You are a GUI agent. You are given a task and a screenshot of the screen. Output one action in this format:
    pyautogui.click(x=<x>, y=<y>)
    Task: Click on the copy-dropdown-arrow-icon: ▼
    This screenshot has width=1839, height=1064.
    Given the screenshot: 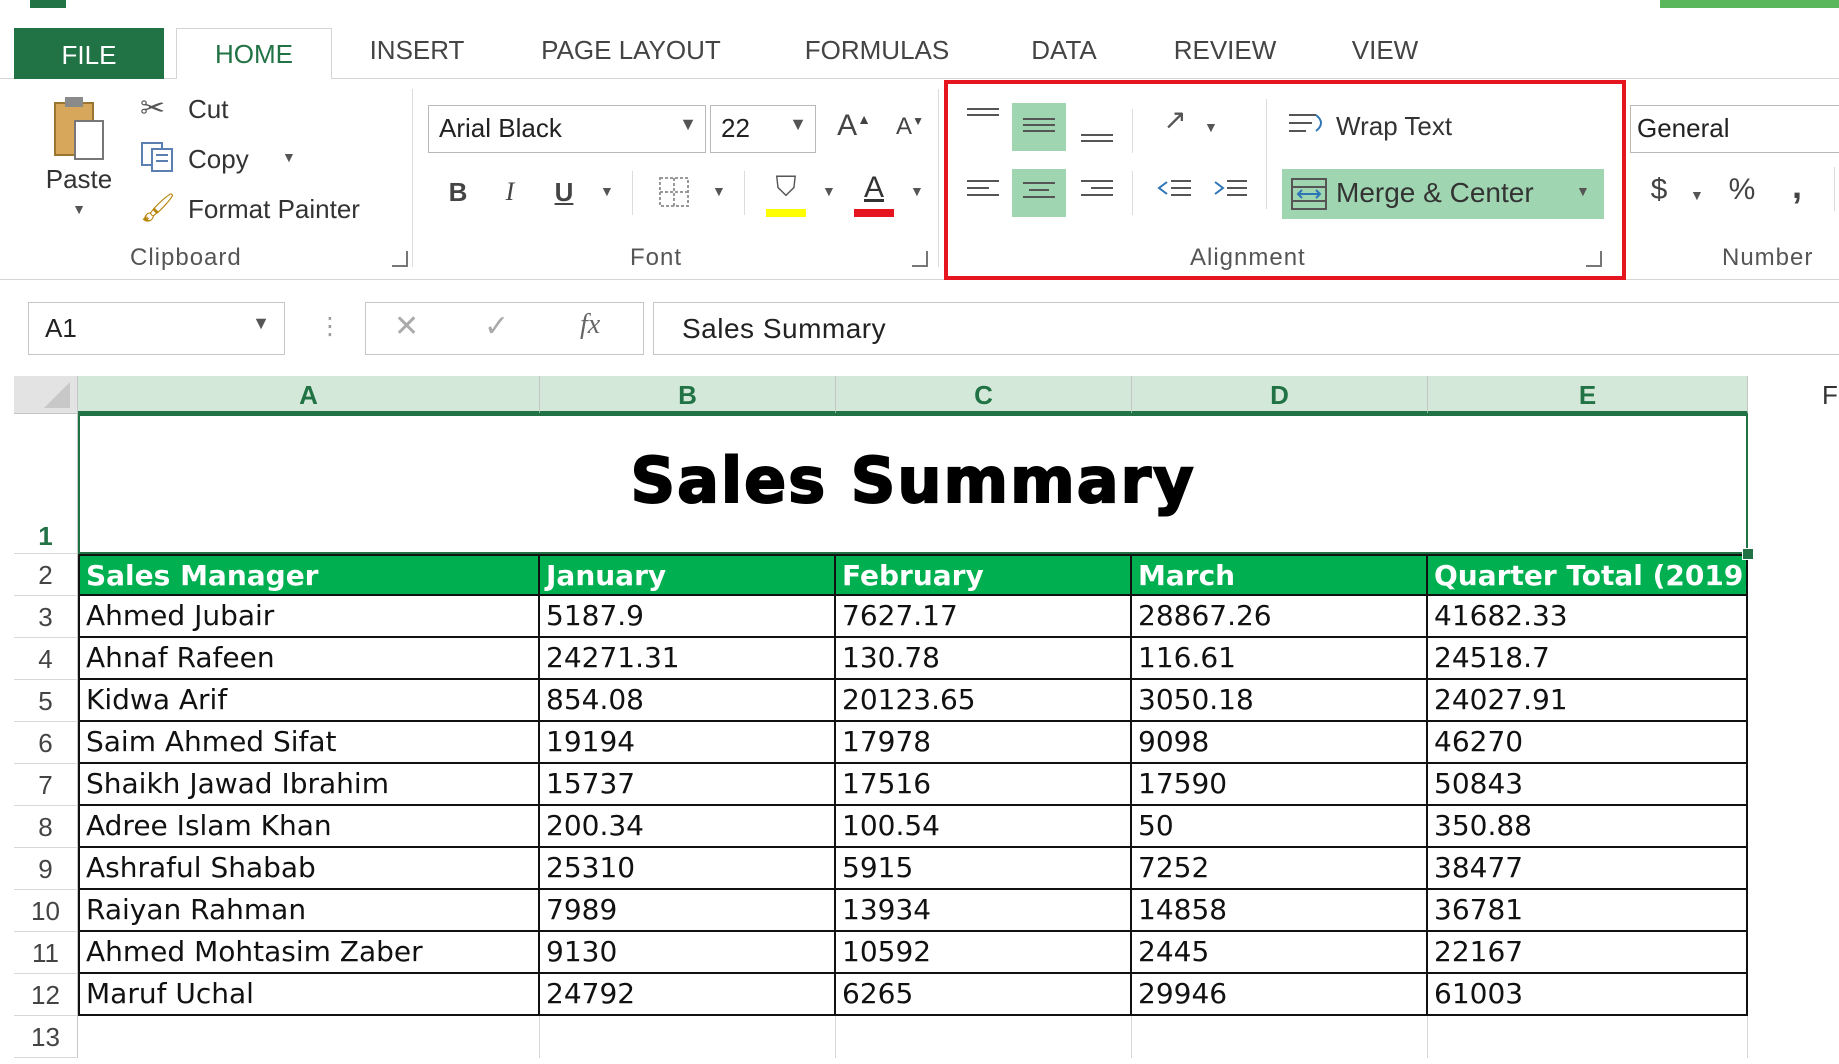 What is the action you would take?
    pyautogui.click(x=289, y=157)
    